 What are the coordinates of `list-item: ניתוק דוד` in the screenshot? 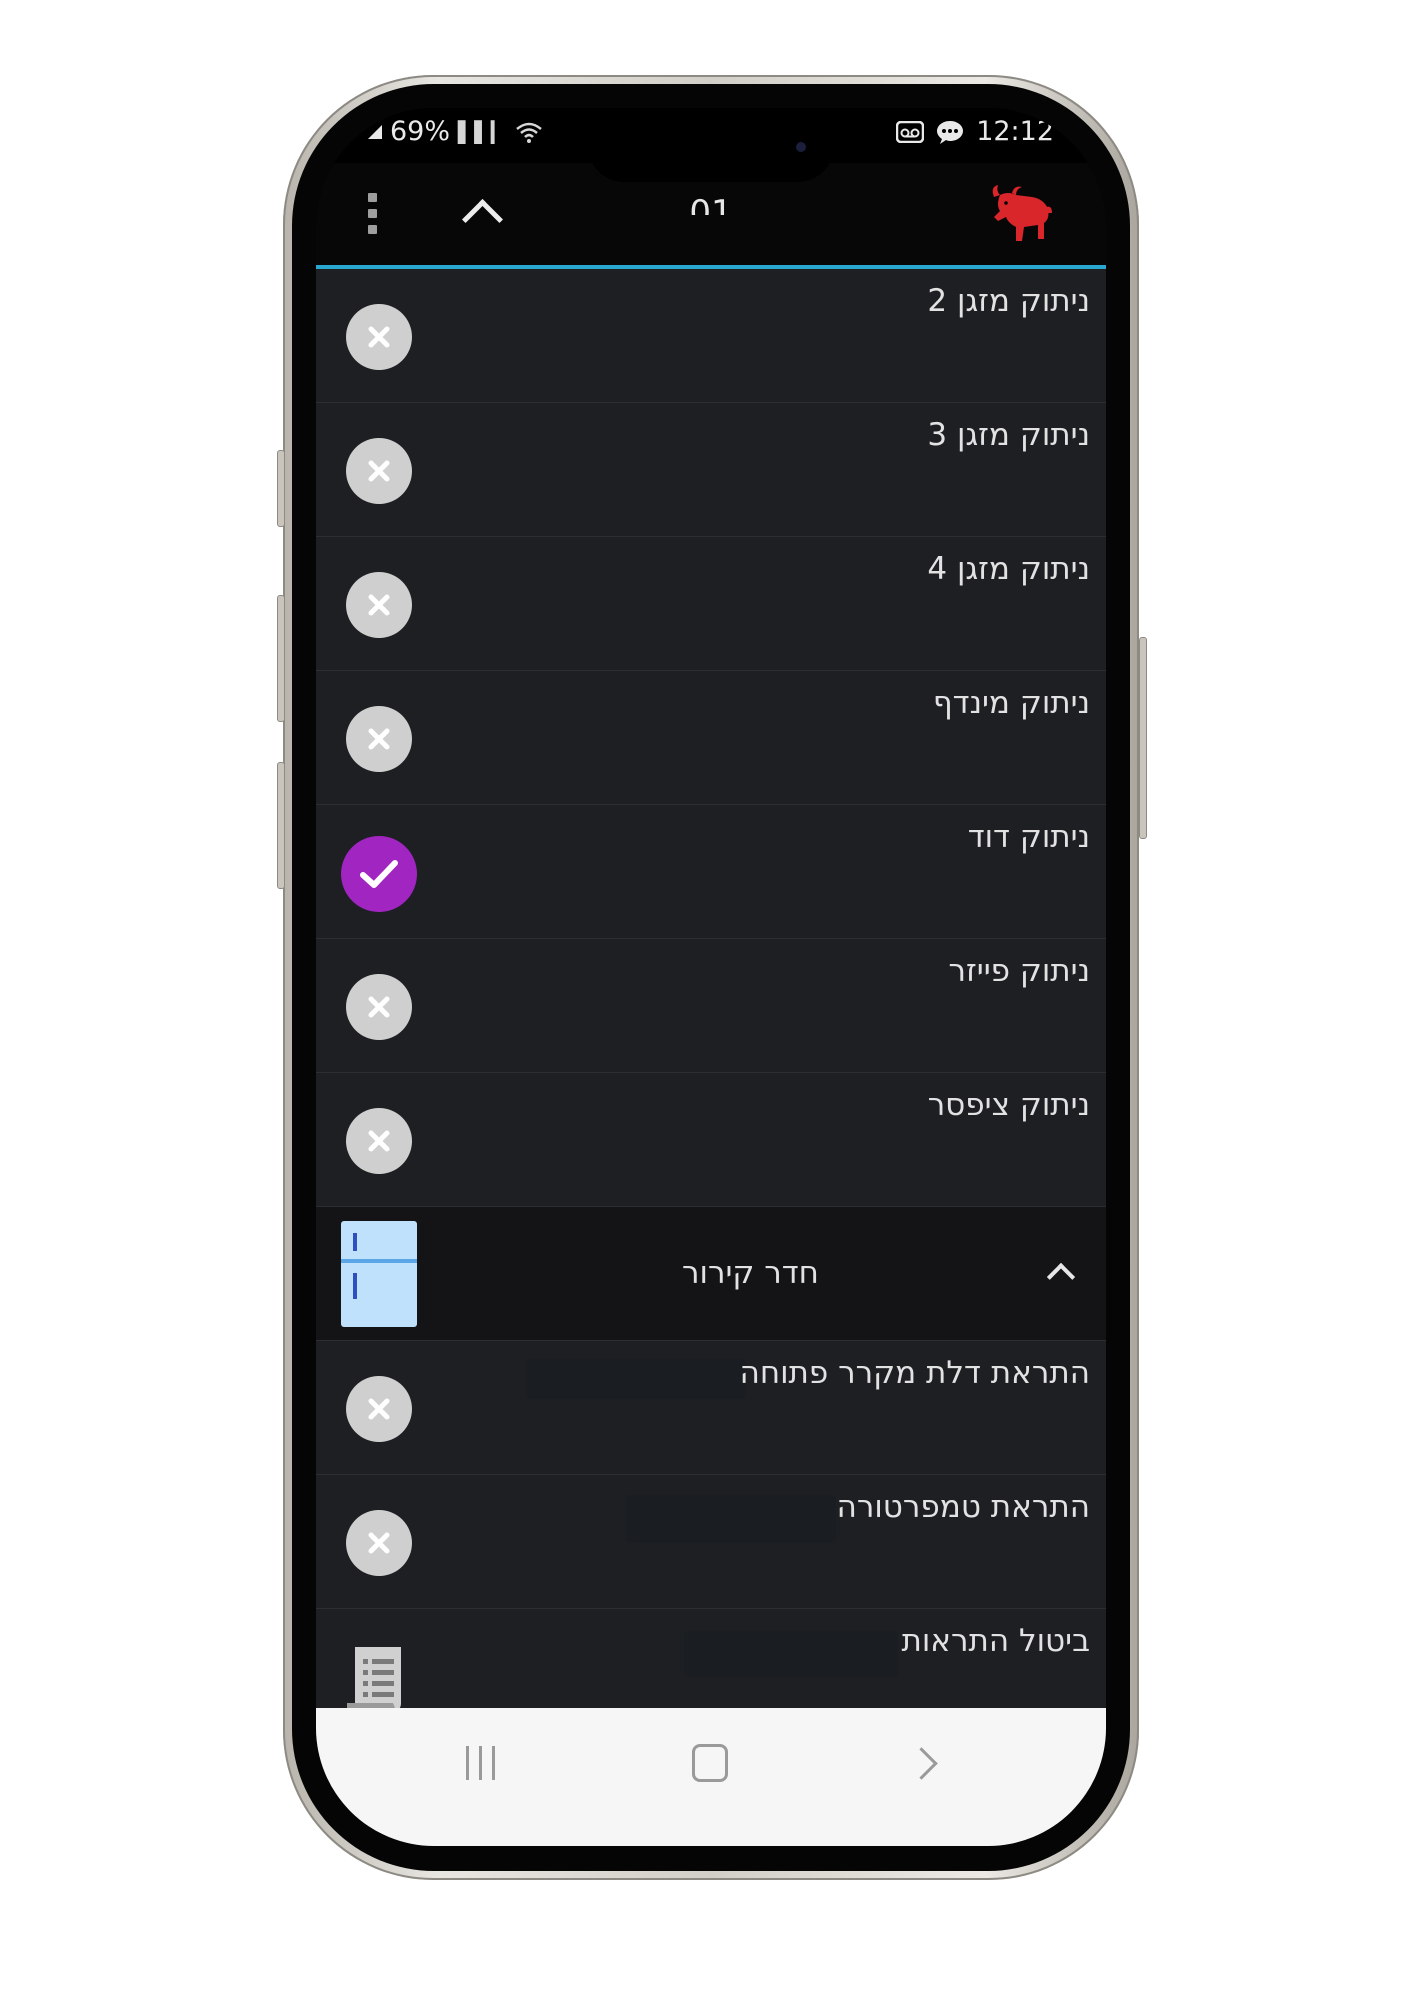 It's located at (711, 872).